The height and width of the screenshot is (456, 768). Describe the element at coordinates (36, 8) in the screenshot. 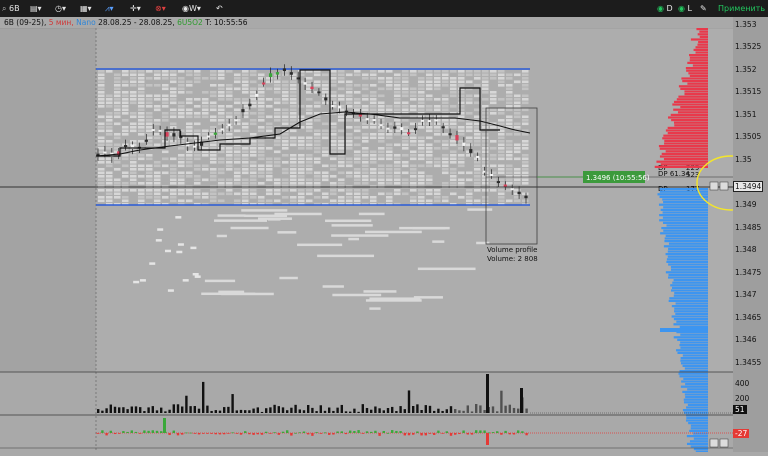

I see `chart-type-button: ▤▾` at that location.